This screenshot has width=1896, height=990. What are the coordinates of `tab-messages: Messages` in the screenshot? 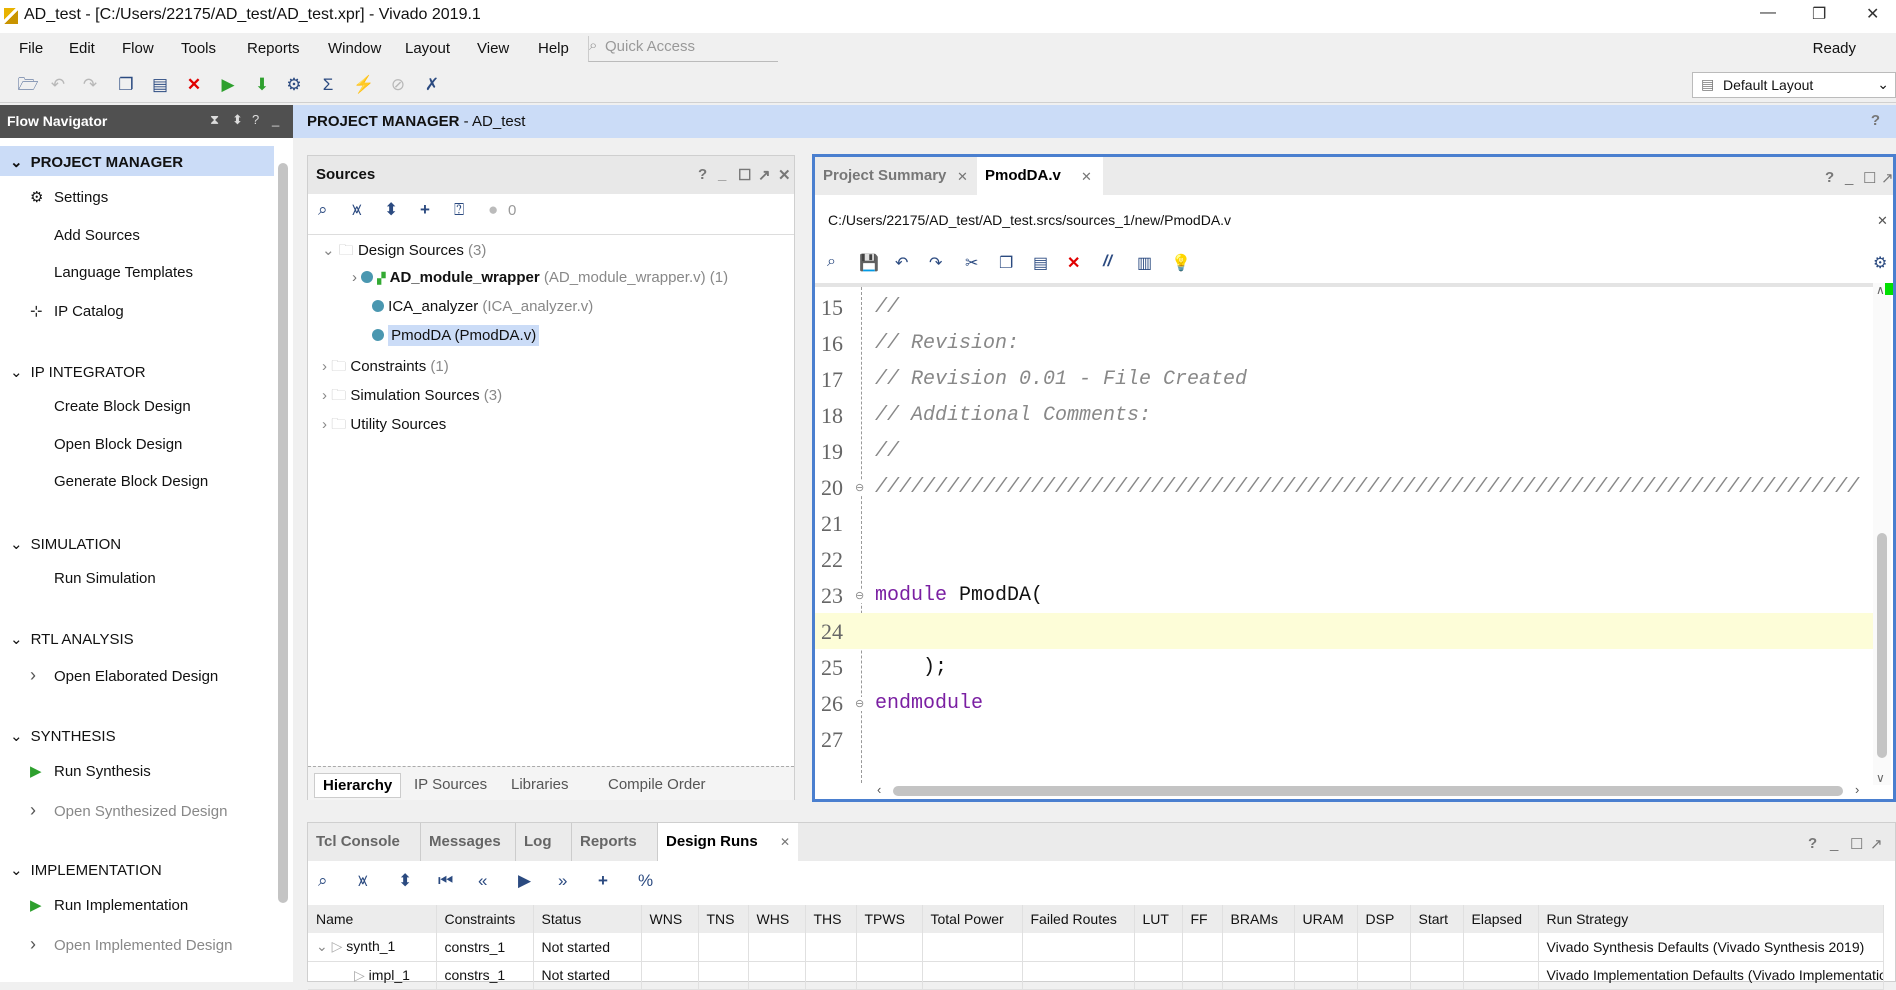 It's located at (468, 842).